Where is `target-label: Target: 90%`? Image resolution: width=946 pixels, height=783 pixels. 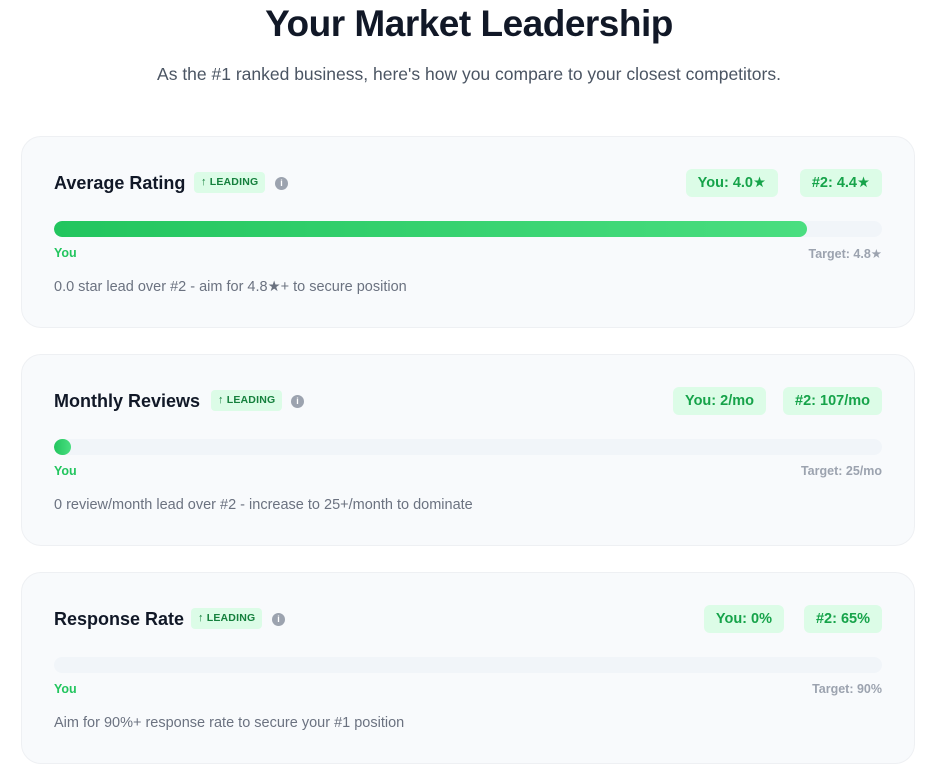
target-label: Target: 90% is located at coordinates (847, 689).